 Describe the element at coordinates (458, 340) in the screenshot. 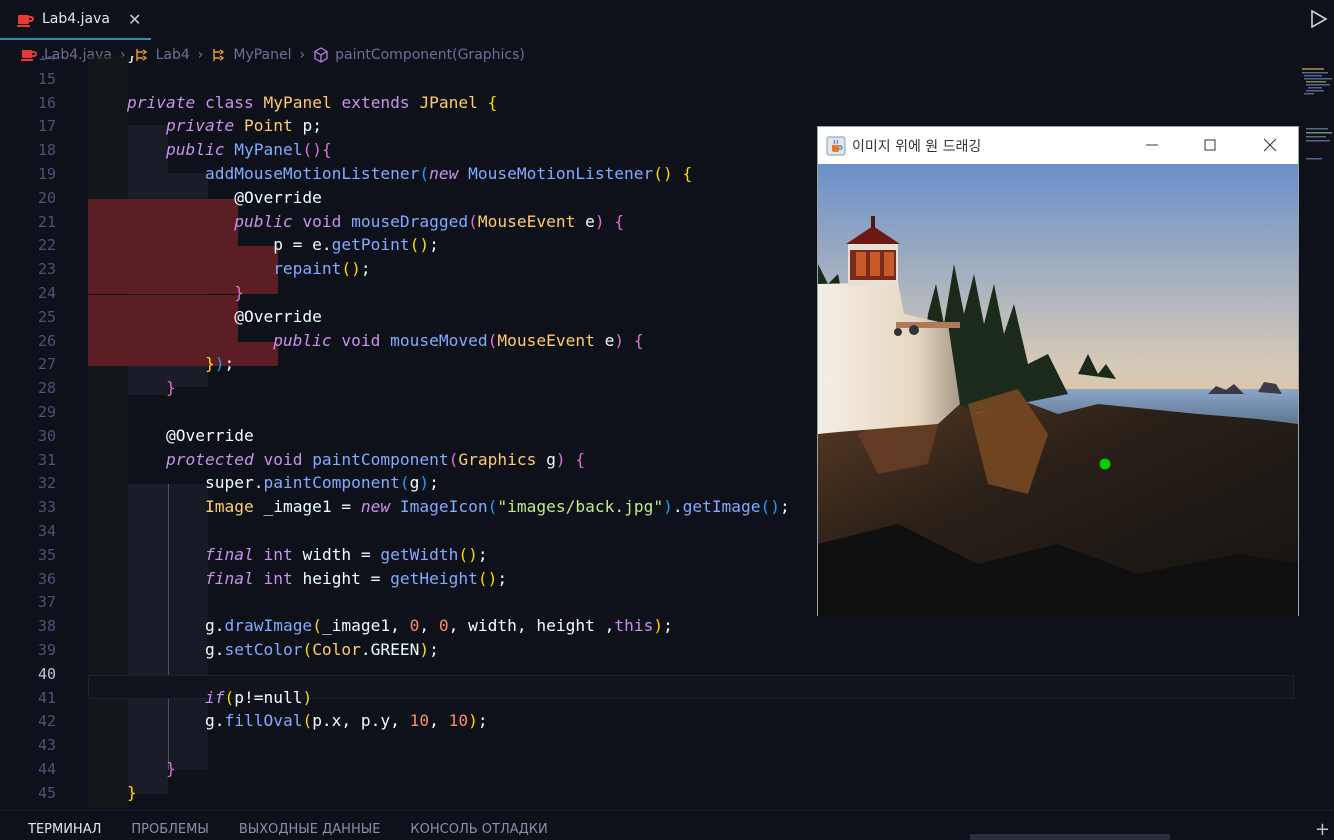

I see `code-text: public void mouseMoved(MouseEvent e) {` at that location.